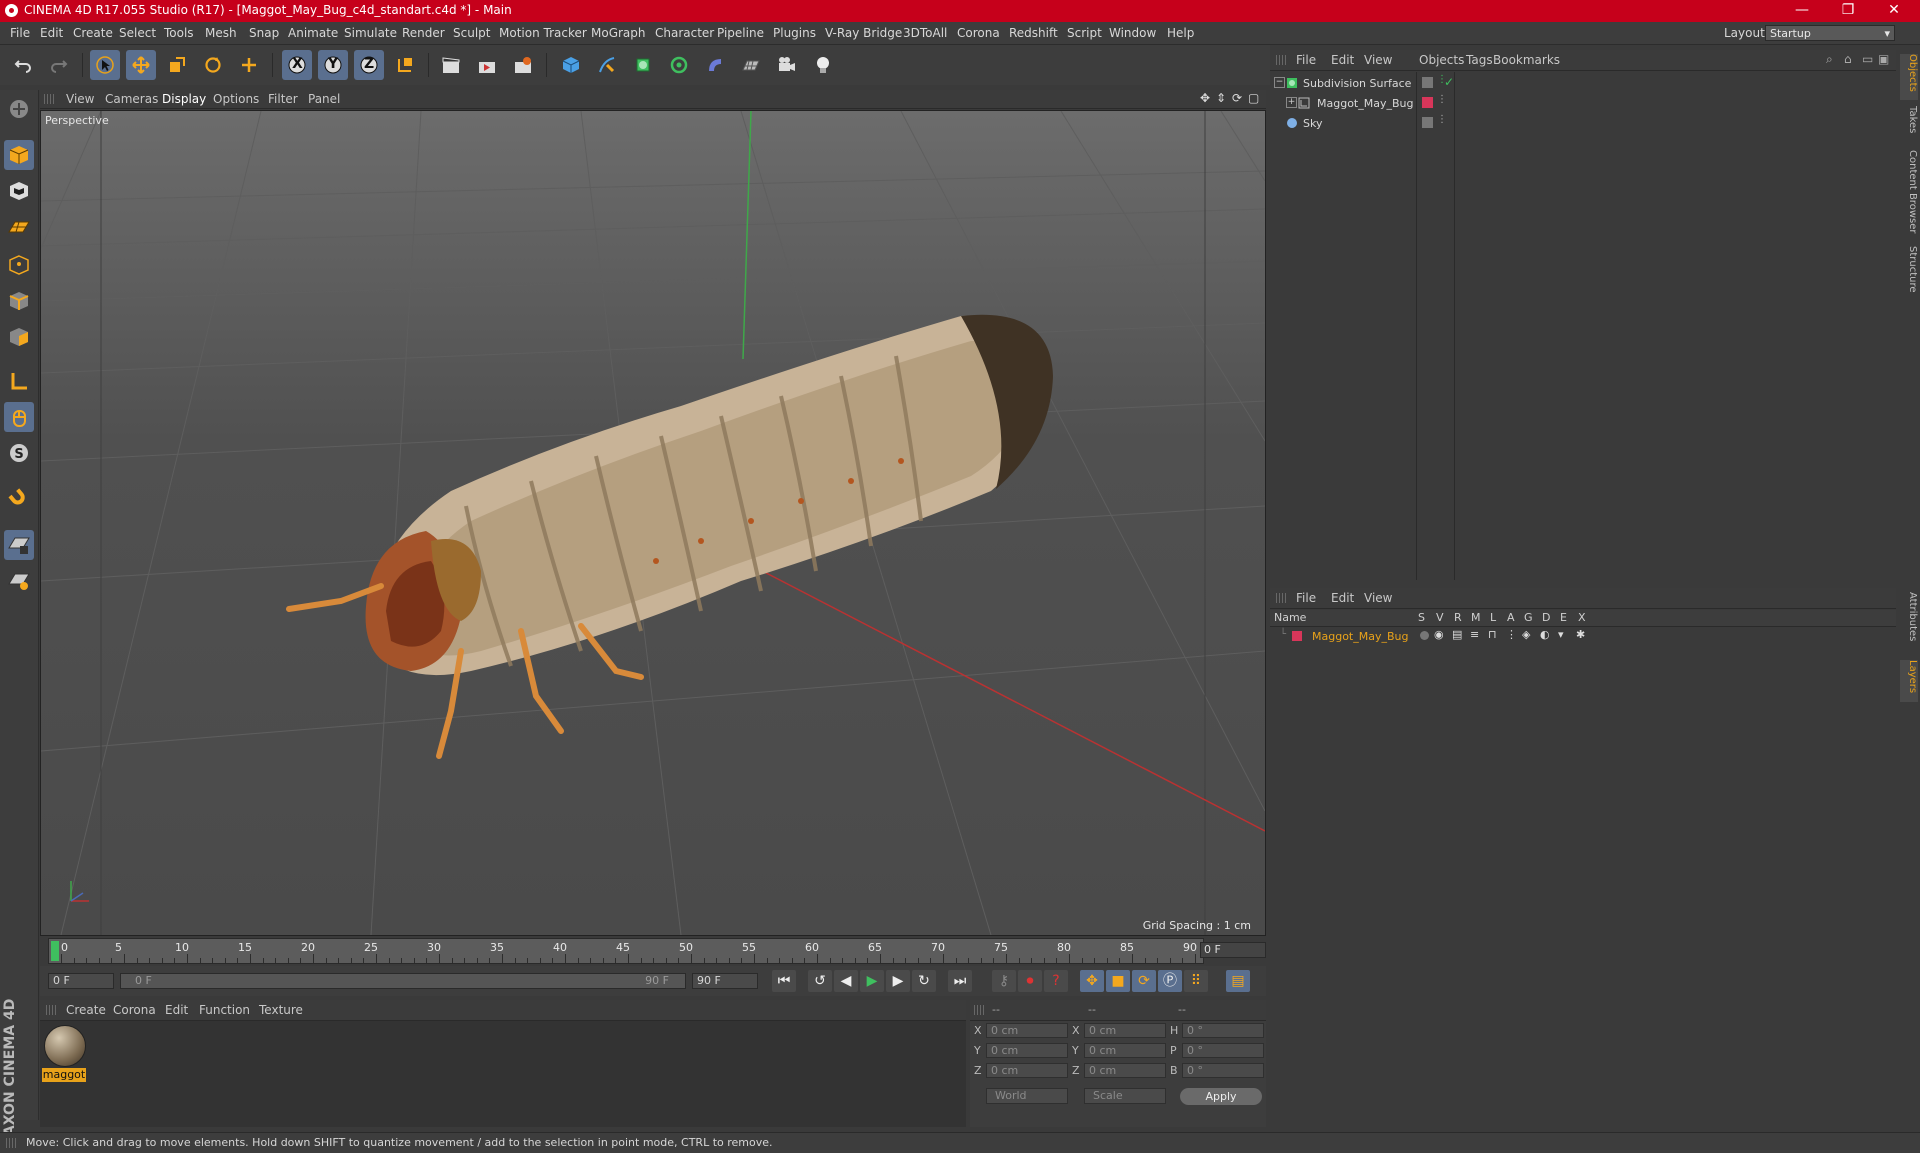 Image resolution: width=1920 pixels, height=1153 pixels. What do you see at coordinates (1125, 1096) in the screenshot?
I see `size-mode-select: Scale` at bounding box center [1125, 1096].